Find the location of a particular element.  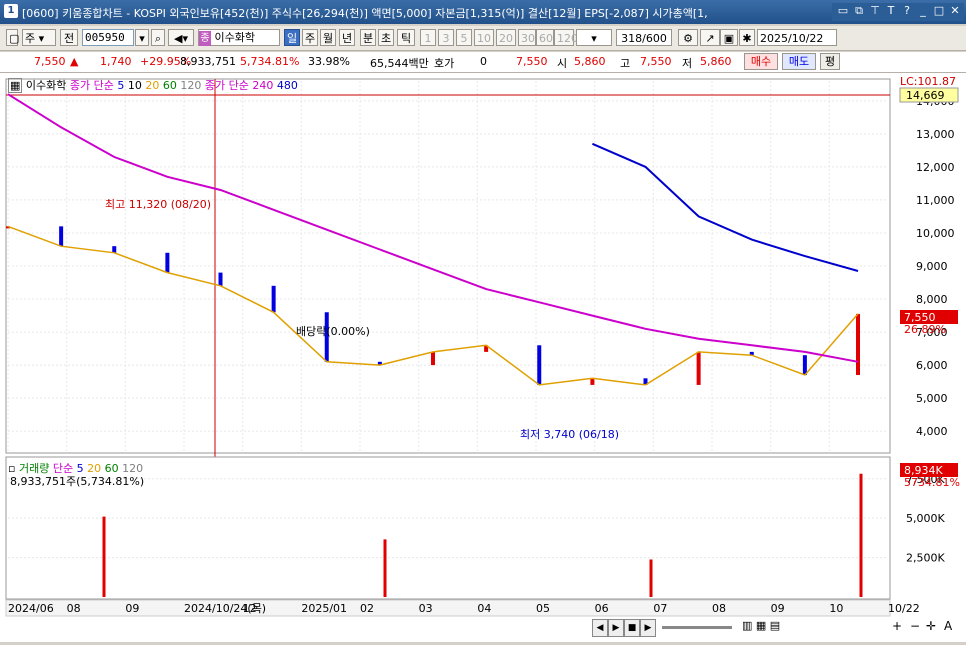

legend-ma-5: 5 is located at coordinates (121, 85).